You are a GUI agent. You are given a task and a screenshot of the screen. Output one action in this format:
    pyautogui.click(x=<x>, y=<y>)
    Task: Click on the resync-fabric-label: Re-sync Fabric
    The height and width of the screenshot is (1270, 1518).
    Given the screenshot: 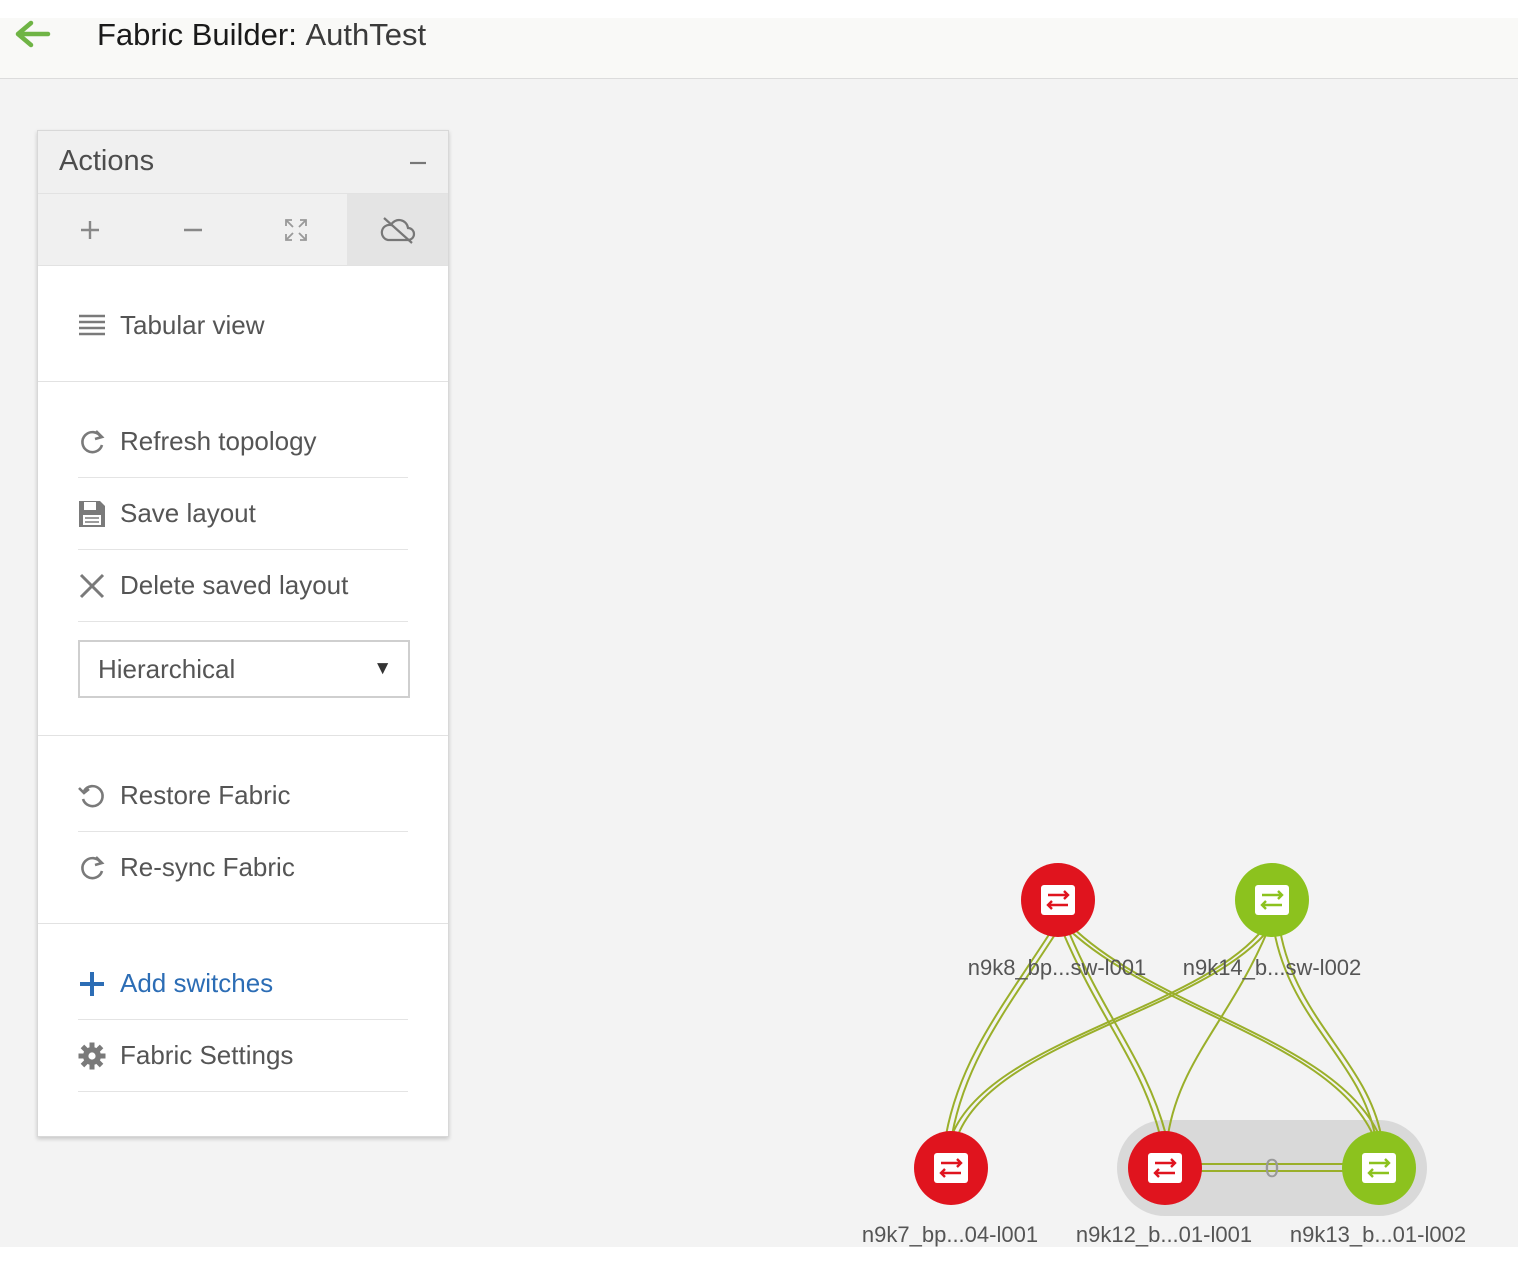 What is the action you would take?
    pyautogui.click(x=207, y=867)
    